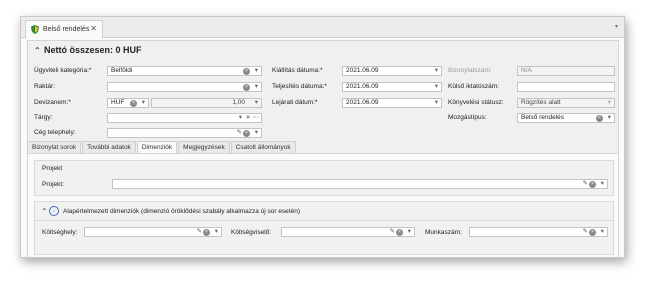  Describe the element at coordinates (54, 147) in the screenshot. I see `tab-bizonylat-sorok: Bizonylat sorok` at that location.